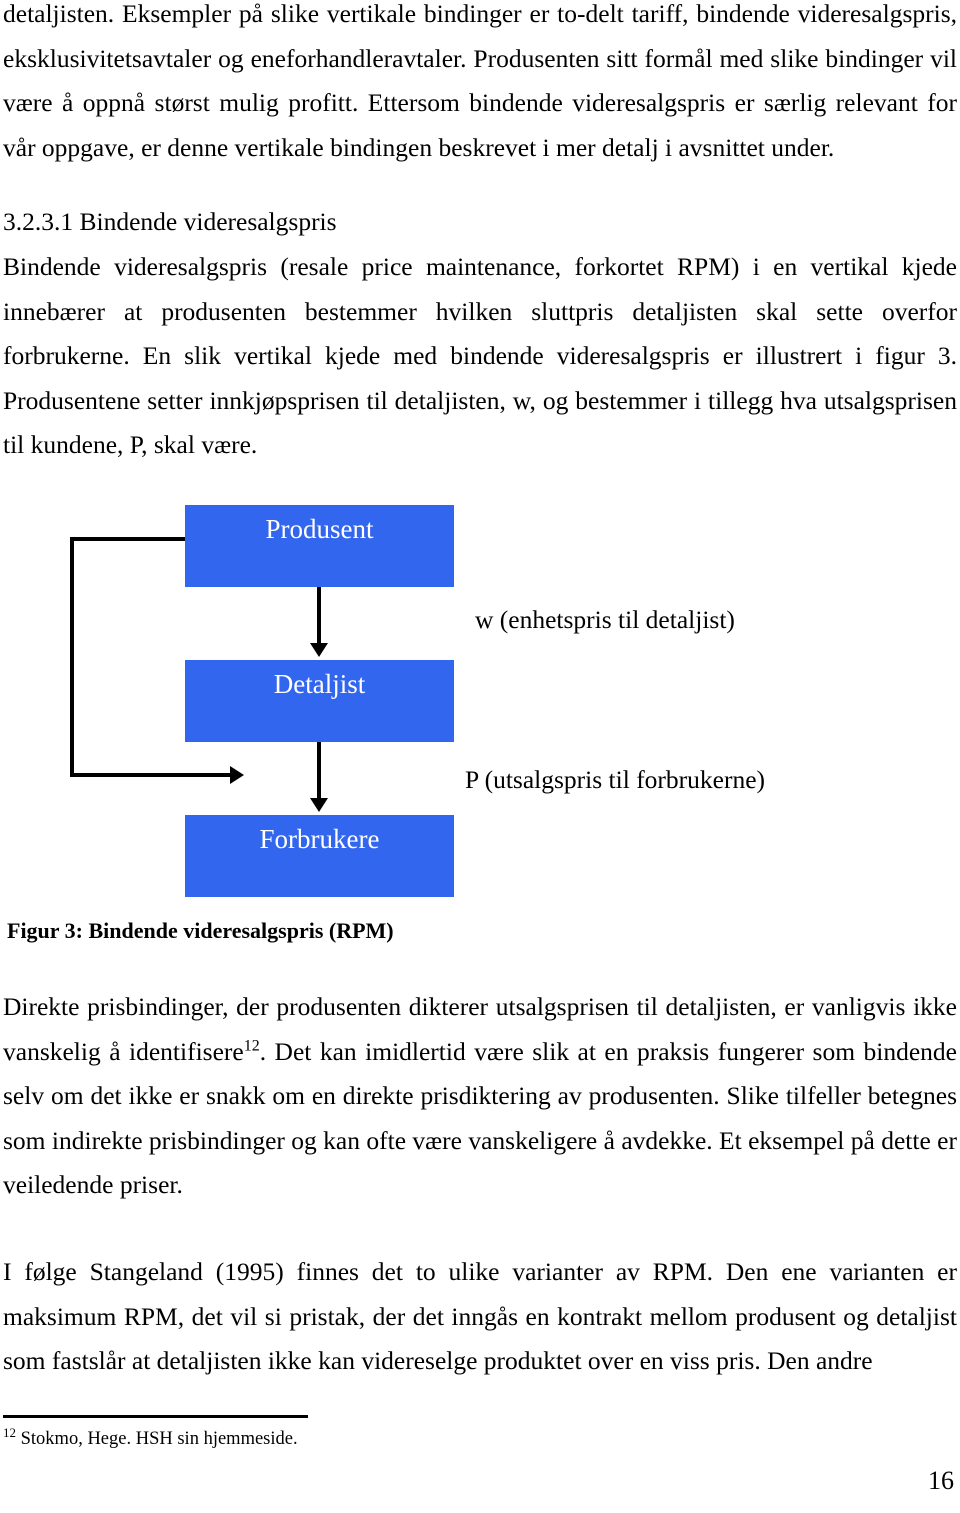 This screenshot has height=1513, width=960. I want to click on section-heading-3-2-3-1: 3.2.3.1 Bindende videresalgspris, so click(170, 221).